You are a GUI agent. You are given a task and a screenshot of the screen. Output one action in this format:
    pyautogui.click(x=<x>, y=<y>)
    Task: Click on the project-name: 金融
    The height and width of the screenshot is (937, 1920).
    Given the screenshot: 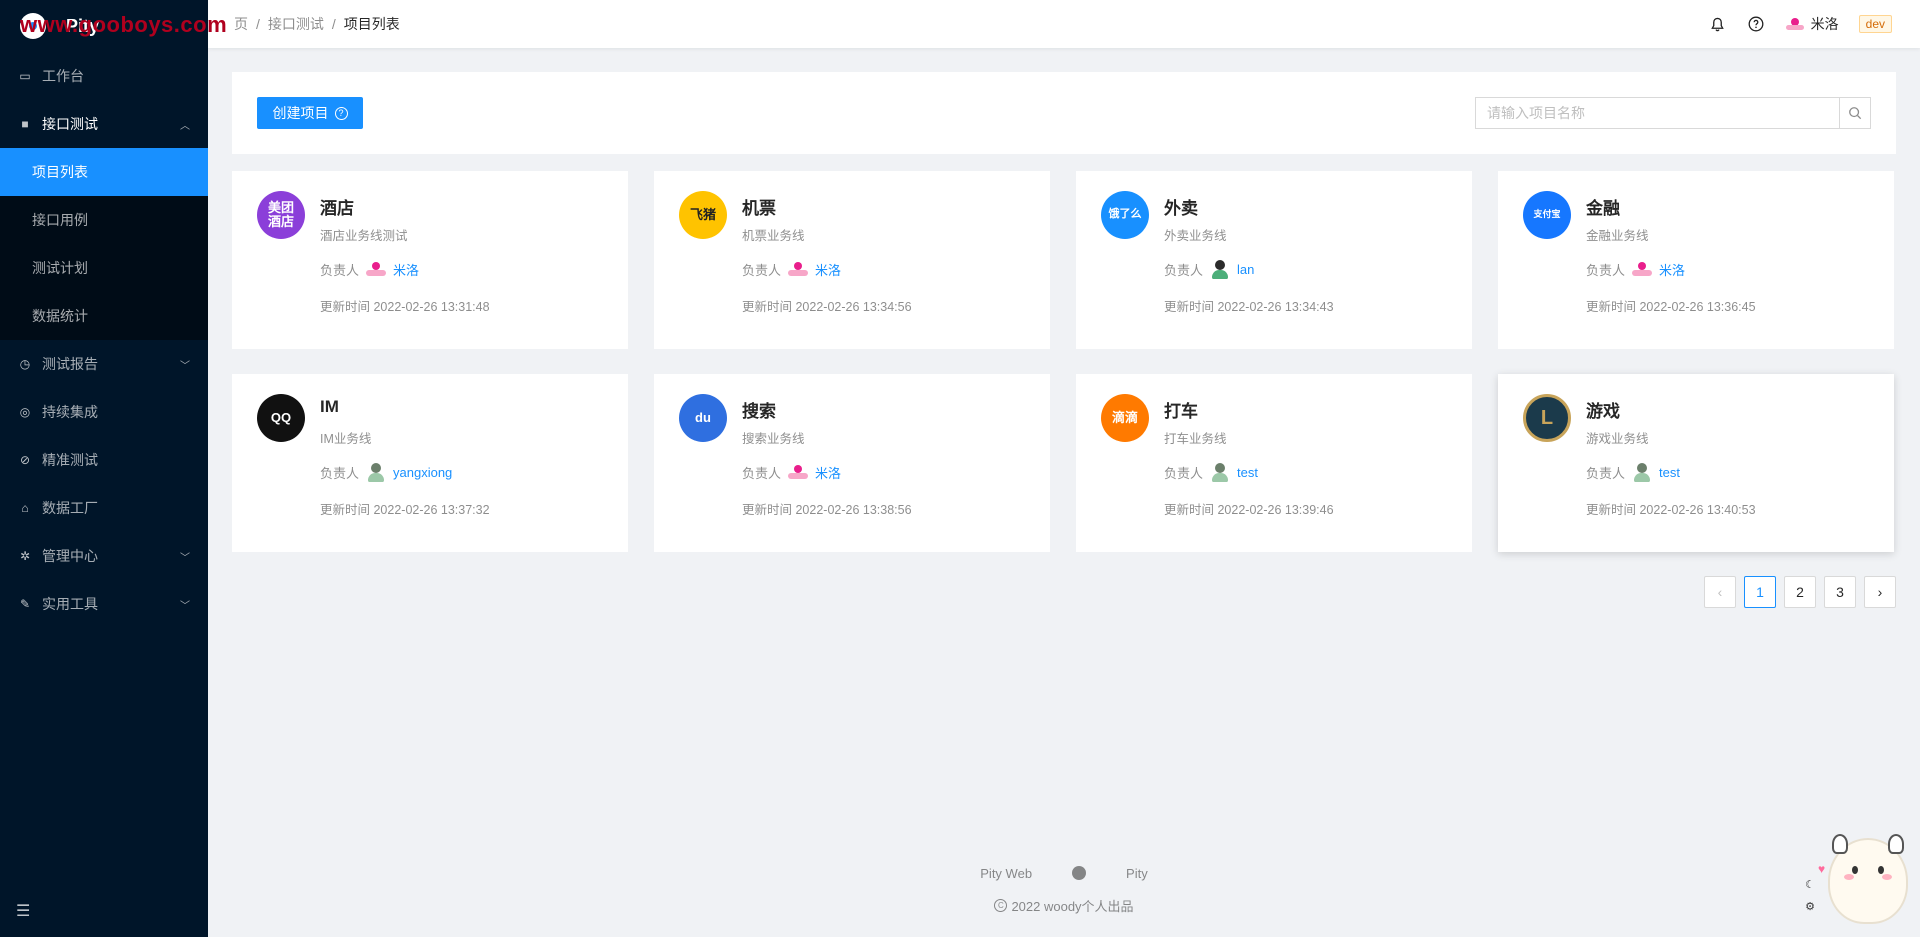 What is the action you would take?
    pyautogui.click(x=1603, y=206)
    